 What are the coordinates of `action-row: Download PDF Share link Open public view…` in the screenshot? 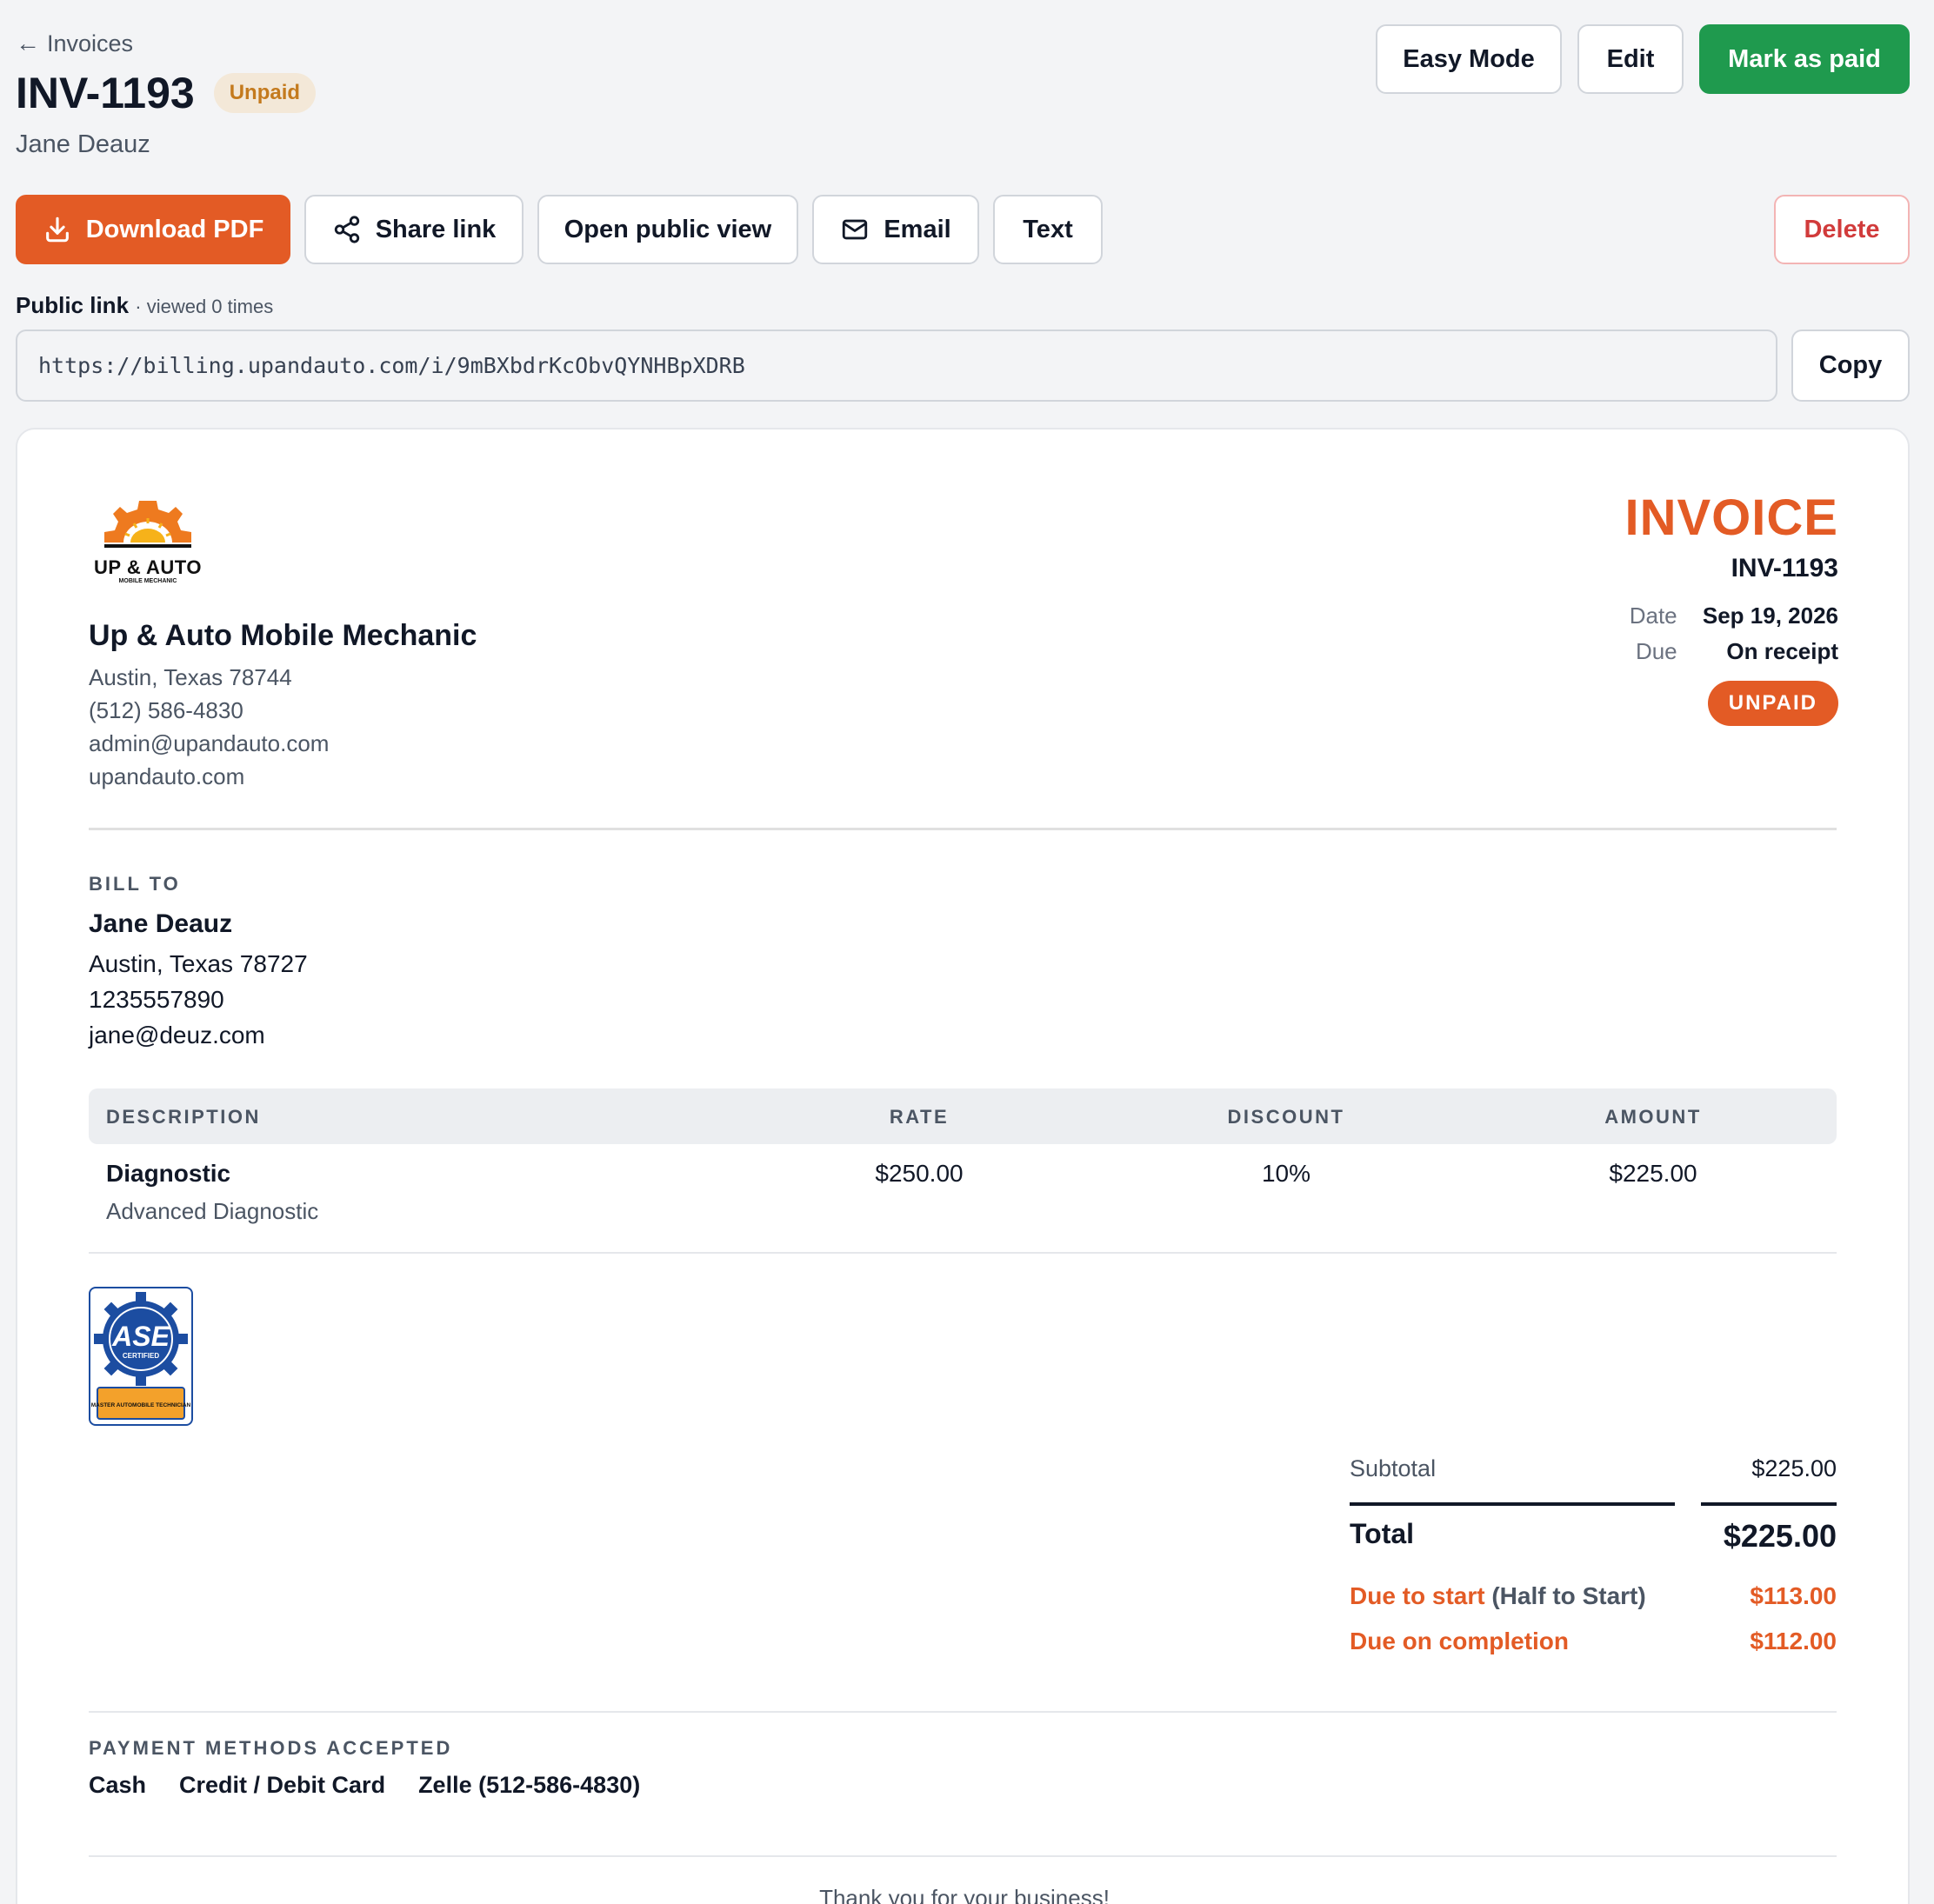 It's located at (559, 229).